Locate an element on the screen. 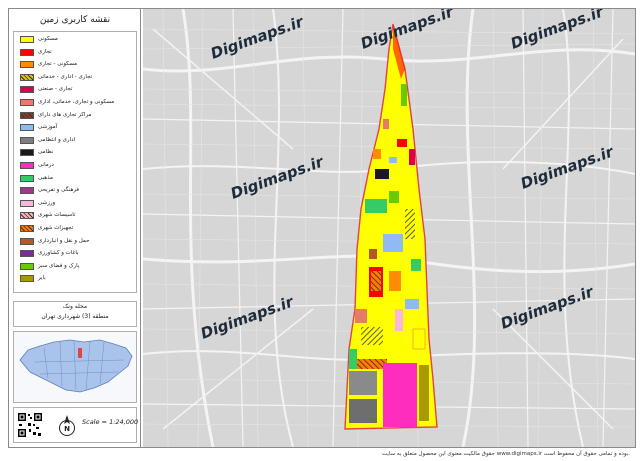  legend-label: تجاری is located at coordinates (45, 51).